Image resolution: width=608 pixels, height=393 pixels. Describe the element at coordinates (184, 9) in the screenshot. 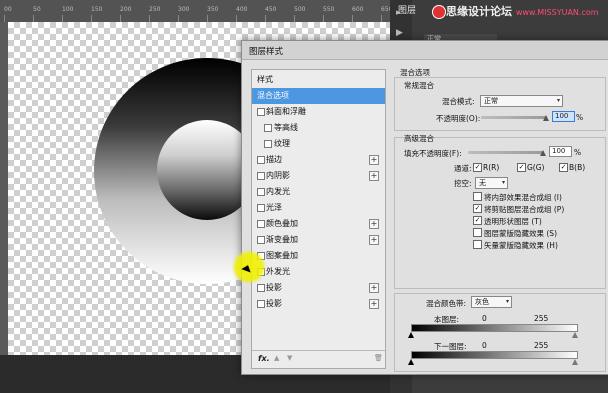

I see `ruler-tick-label: 300` at that location.